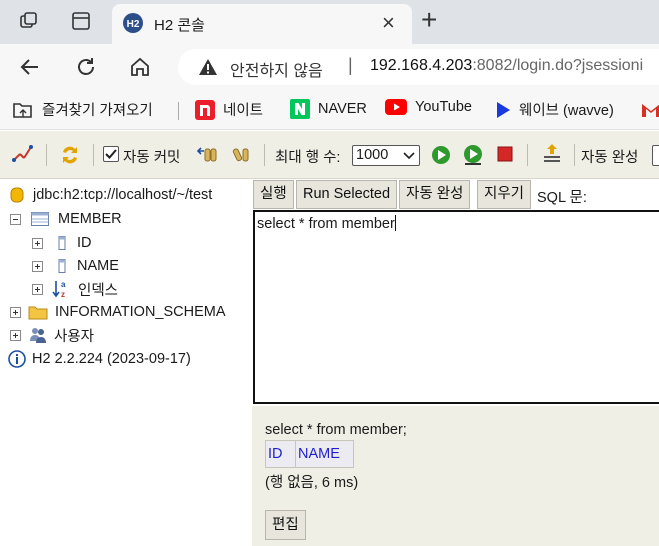 The width and height of the screenshot is (659, 546). Describe the element at coordinates (503, 109) in the screenshot. I see `wavve-icon` at that location.